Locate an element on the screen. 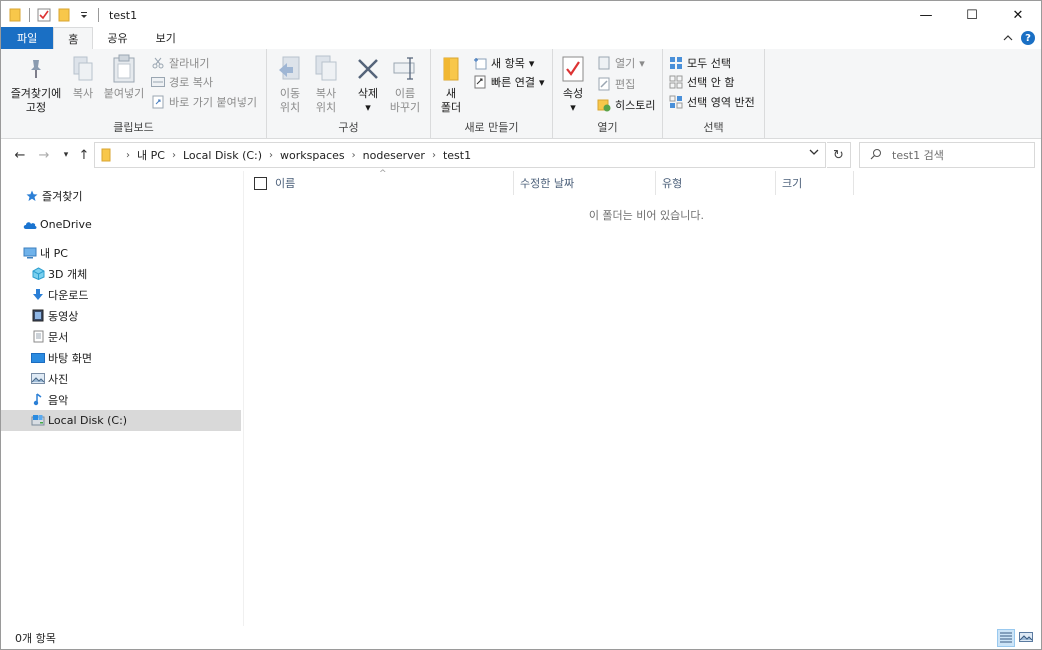 This screenshot has height=650, width=1042. select-group-label: 선택 is located at coordinates (713, 127).